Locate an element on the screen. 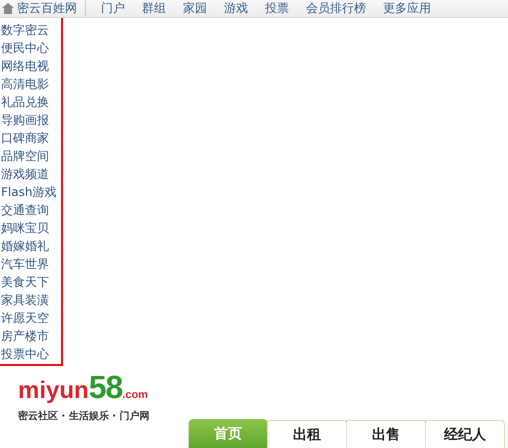 The height and width of the screenshot is (448, 508). channel-link: 网络电视 is located at coordinates (25, 66).